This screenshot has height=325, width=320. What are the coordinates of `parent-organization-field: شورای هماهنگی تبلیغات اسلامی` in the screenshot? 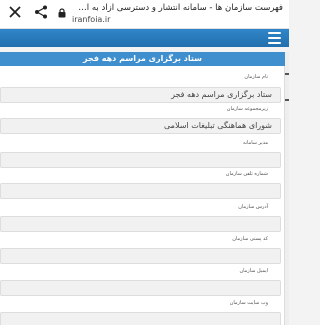 It's located at (140, 126).